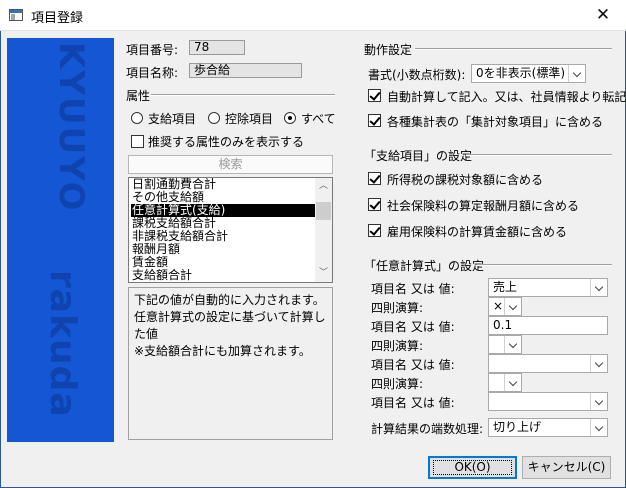 This screenshot has height=488, width=626. I want to click on social-insurance-label: 社会保険料の算定報酬月額に含める, so click(483, 205).